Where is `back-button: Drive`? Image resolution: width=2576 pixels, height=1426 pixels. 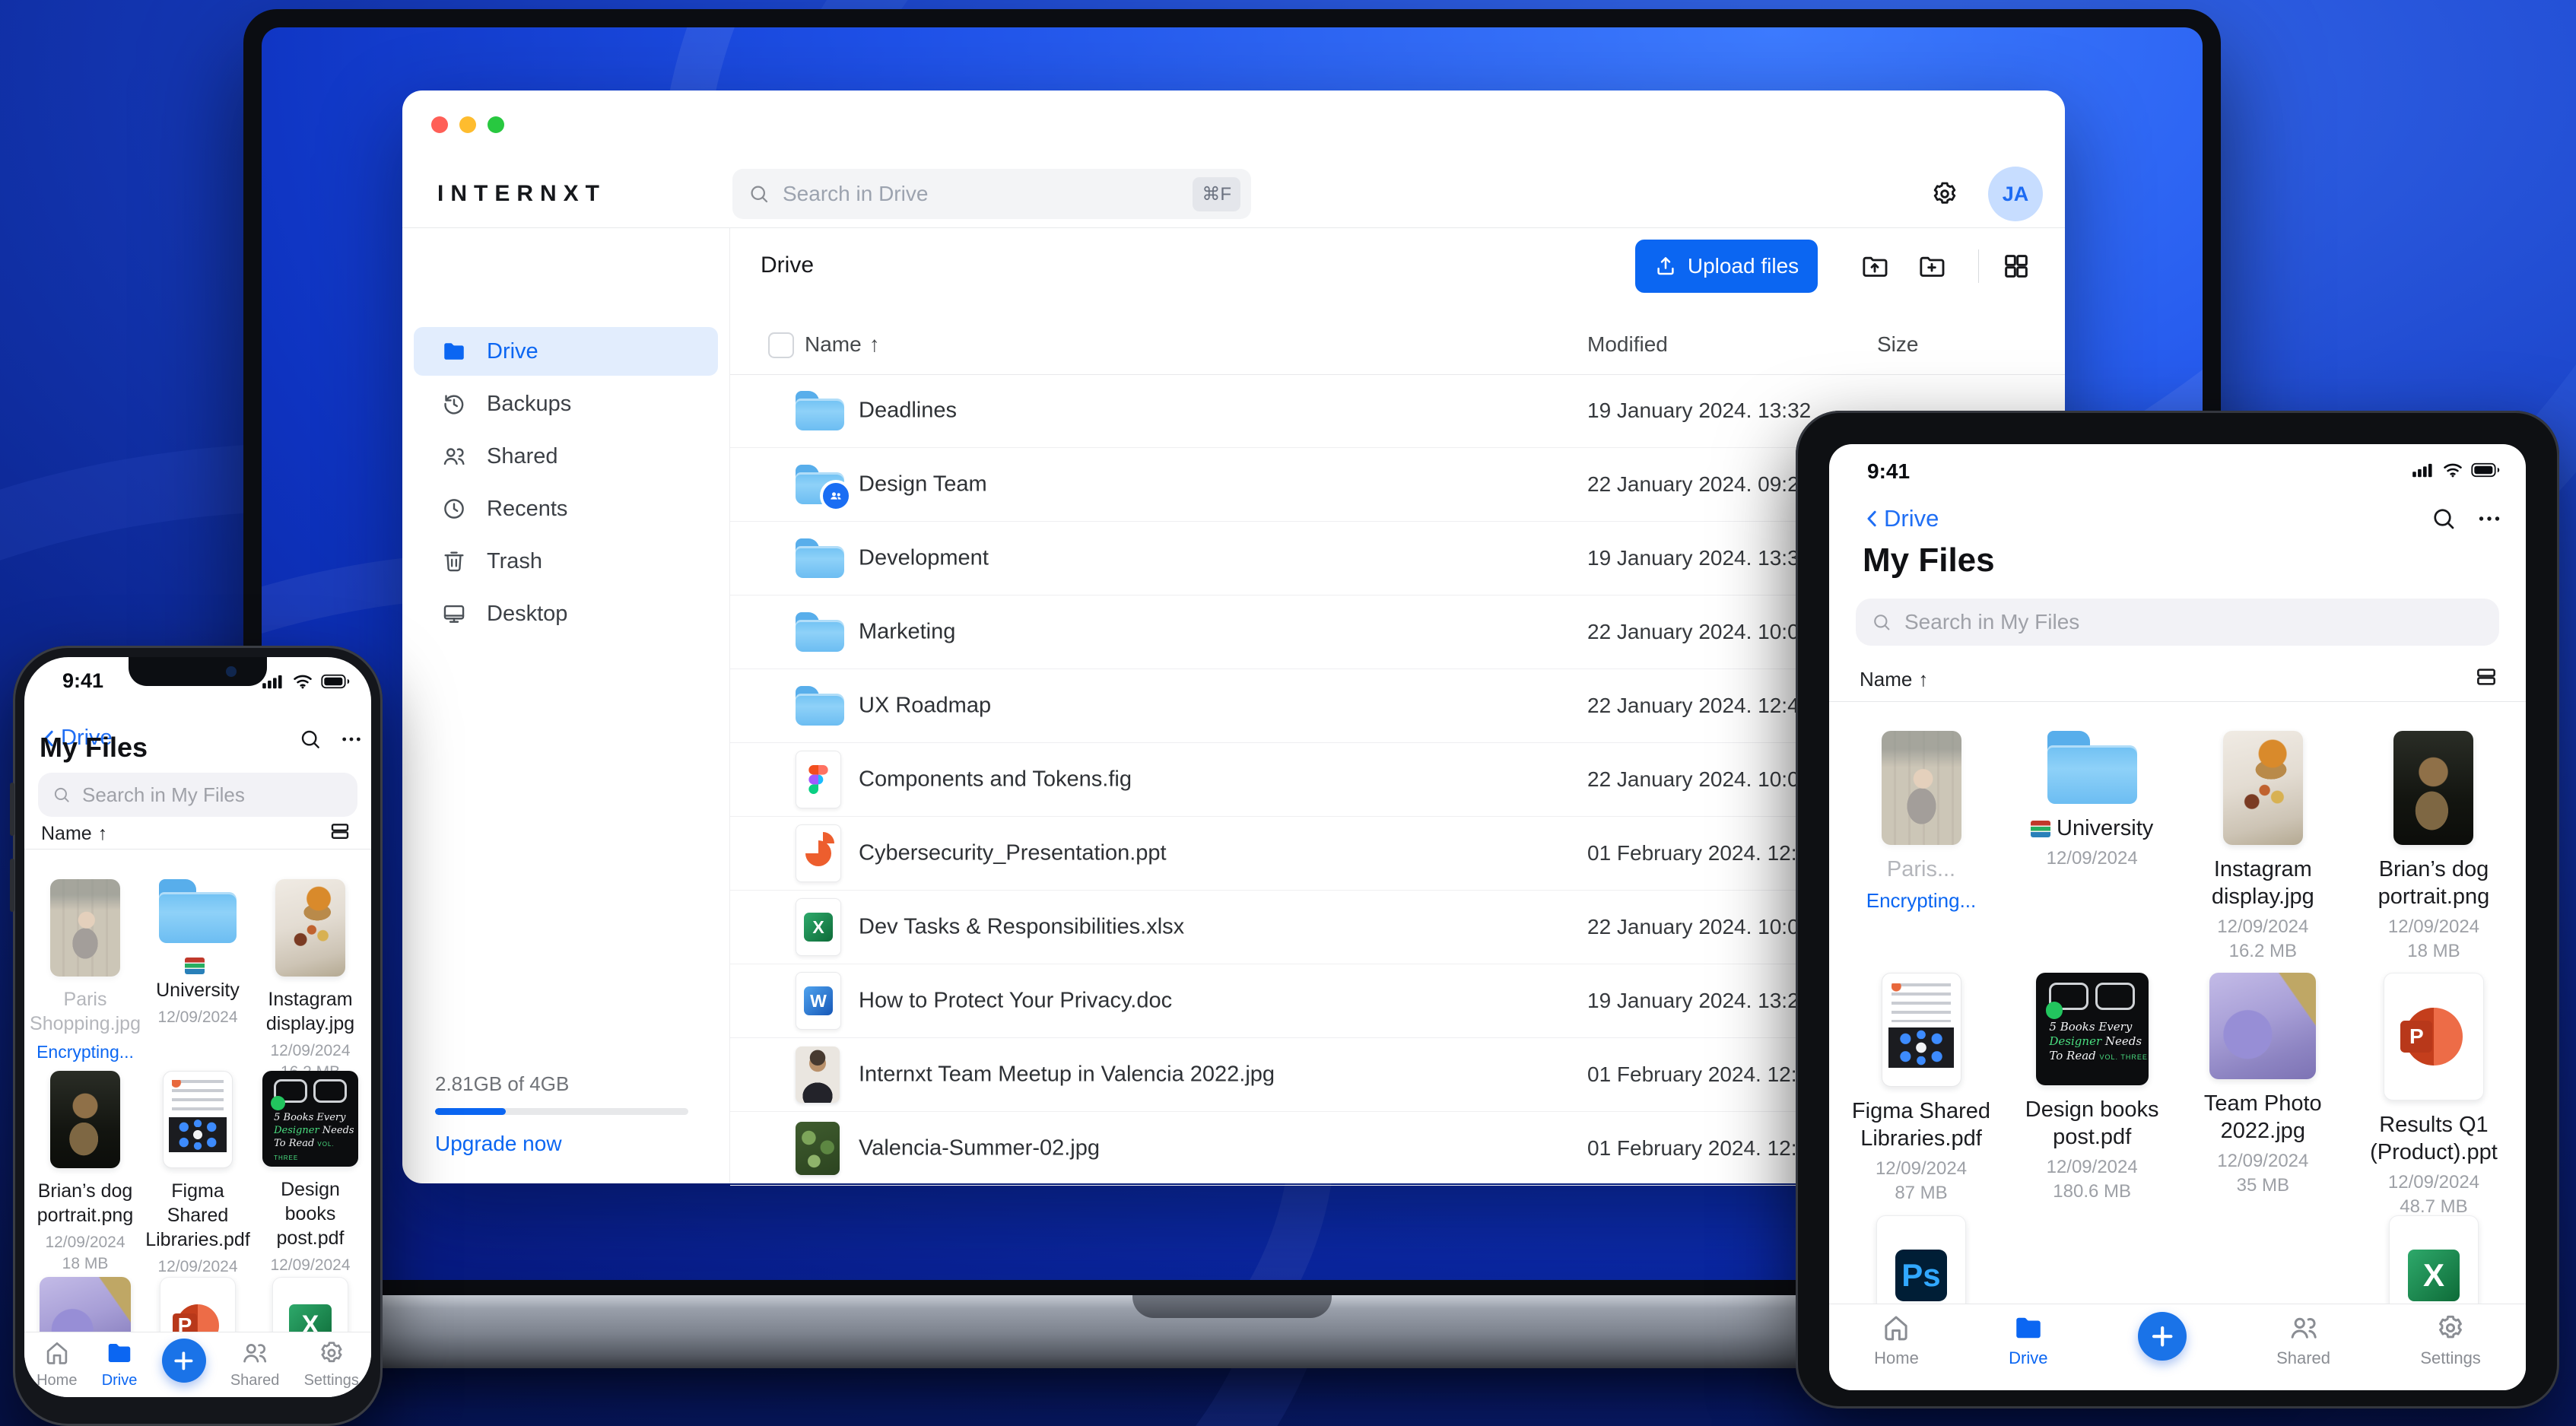 back-button: Drive is located at coordinates (1900, 518).